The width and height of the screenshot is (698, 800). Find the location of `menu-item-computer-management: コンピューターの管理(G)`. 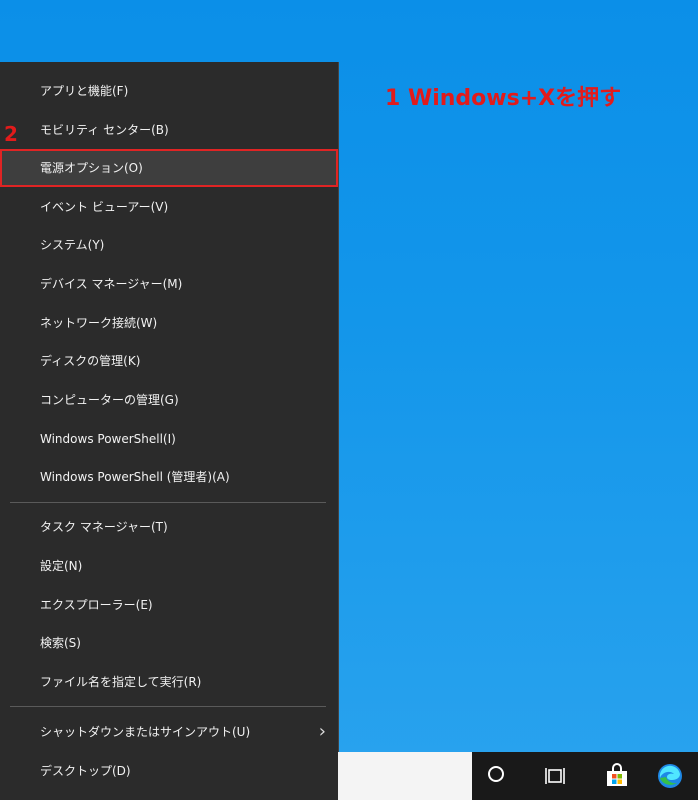

menu-item-computer-management: コンピューターの管理(G) is located at coordinates (169, 400).